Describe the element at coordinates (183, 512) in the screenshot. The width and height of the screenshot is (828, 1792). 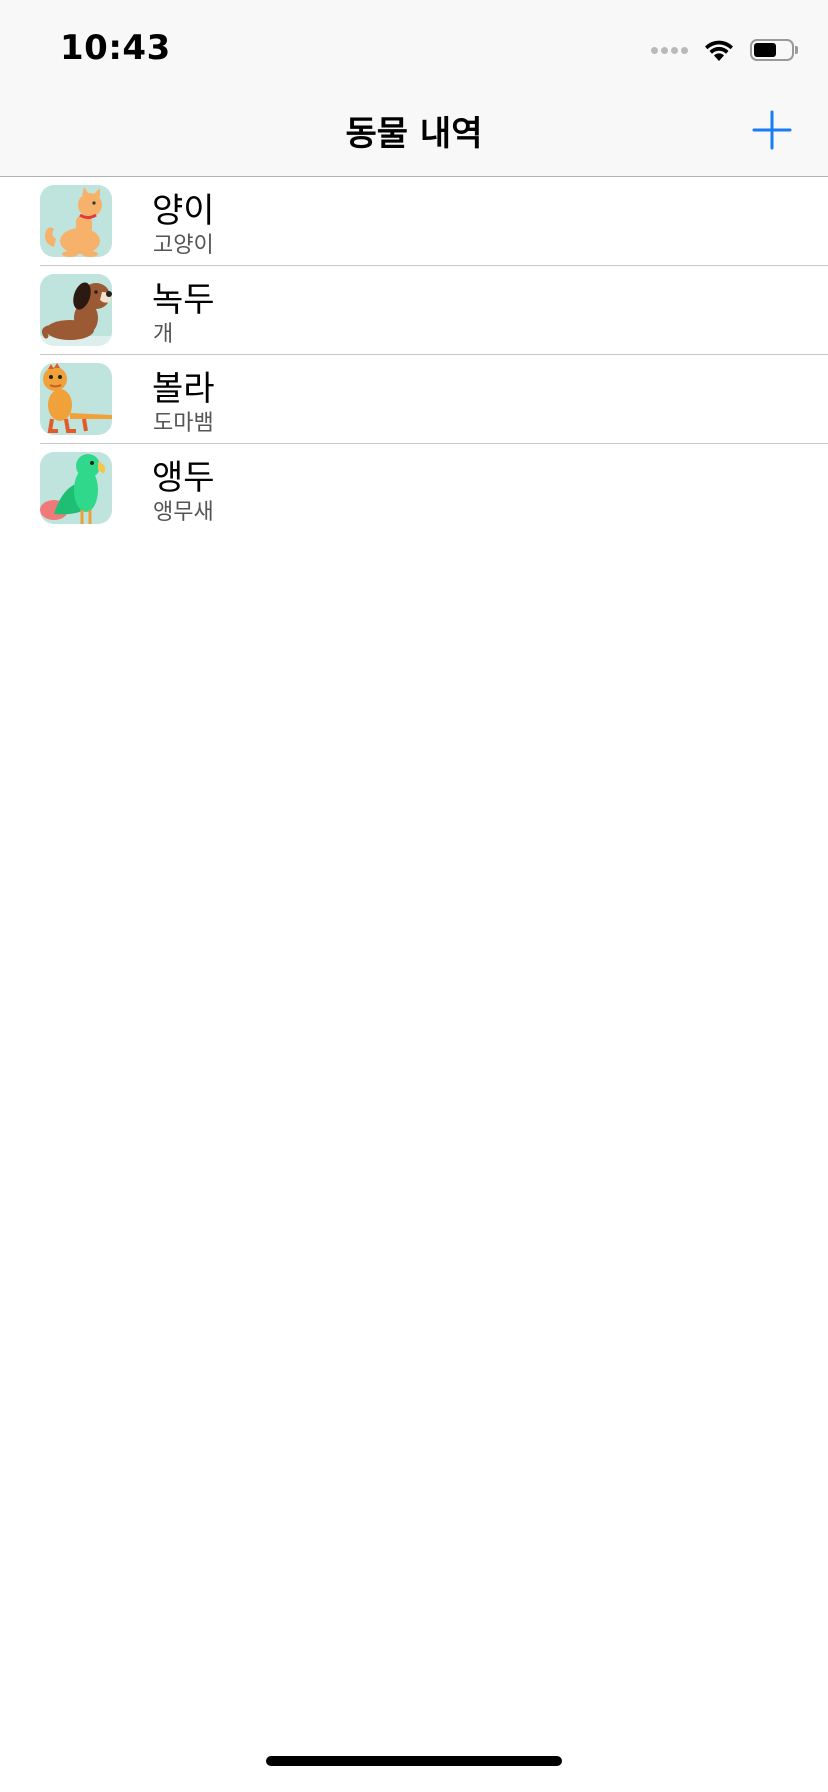
I see `animal-species: 앵무새` at that location.